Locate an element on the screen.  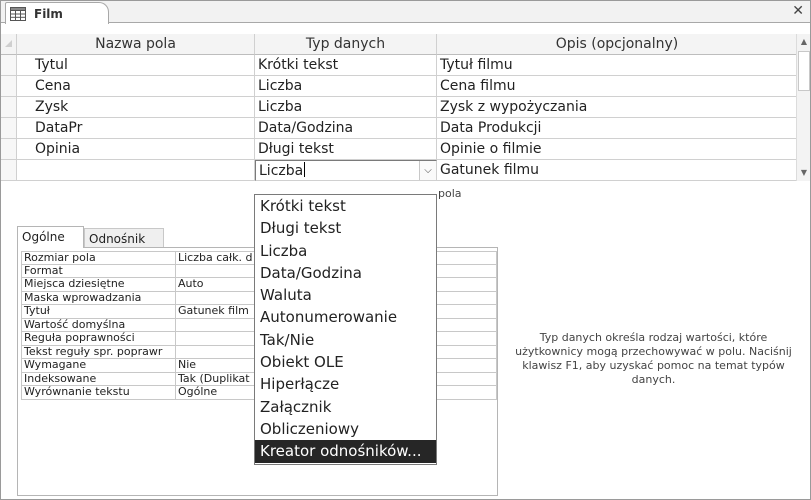
description-cell: Zysk z wypożyczania is located at coordinates (617, 107).